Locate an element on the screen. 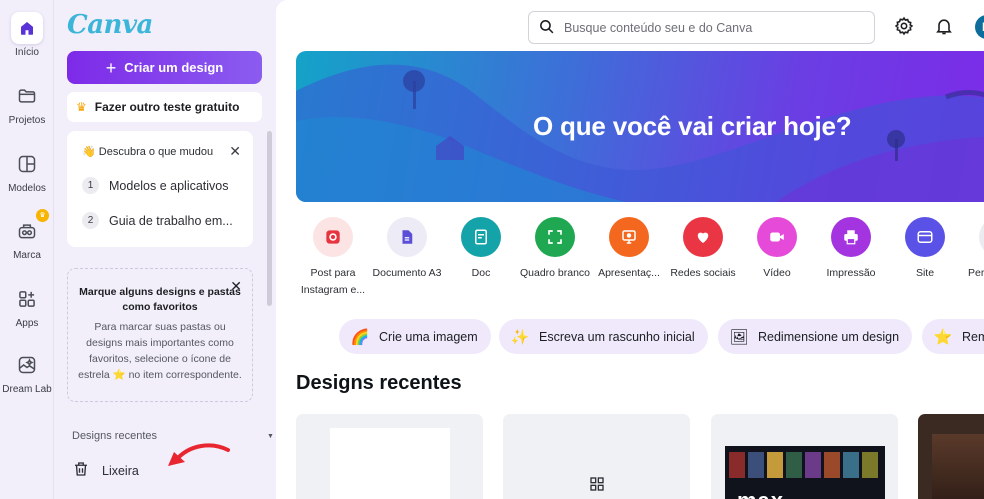 This screenshot has width=984, height=499. rail-item-projects: Projetos is located at coordinates (27, 103).